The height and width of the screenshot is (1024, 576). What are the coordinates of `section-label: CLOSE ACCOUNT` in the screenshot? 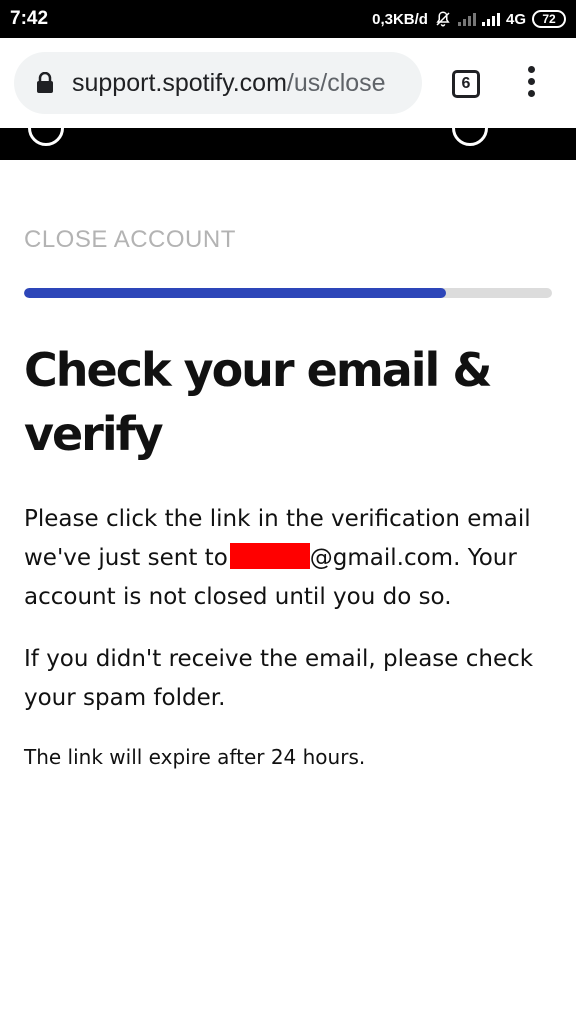 It's located at (130, 239).